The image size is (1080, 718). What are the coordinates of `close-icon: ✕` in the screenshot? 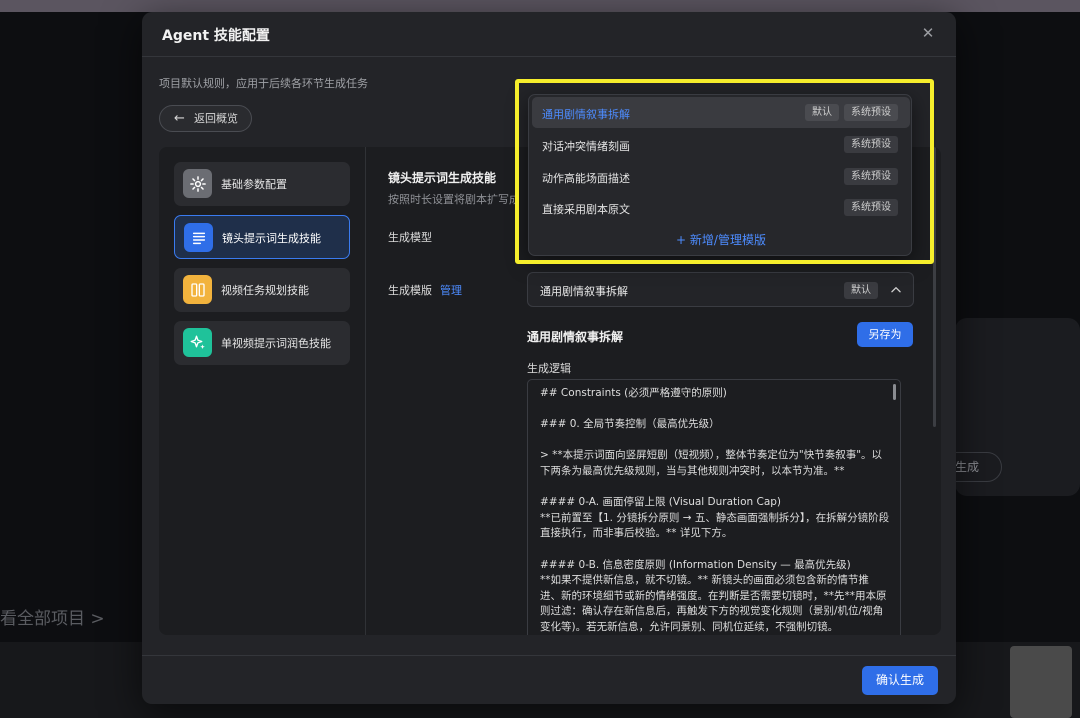 It's located at (928, 33).